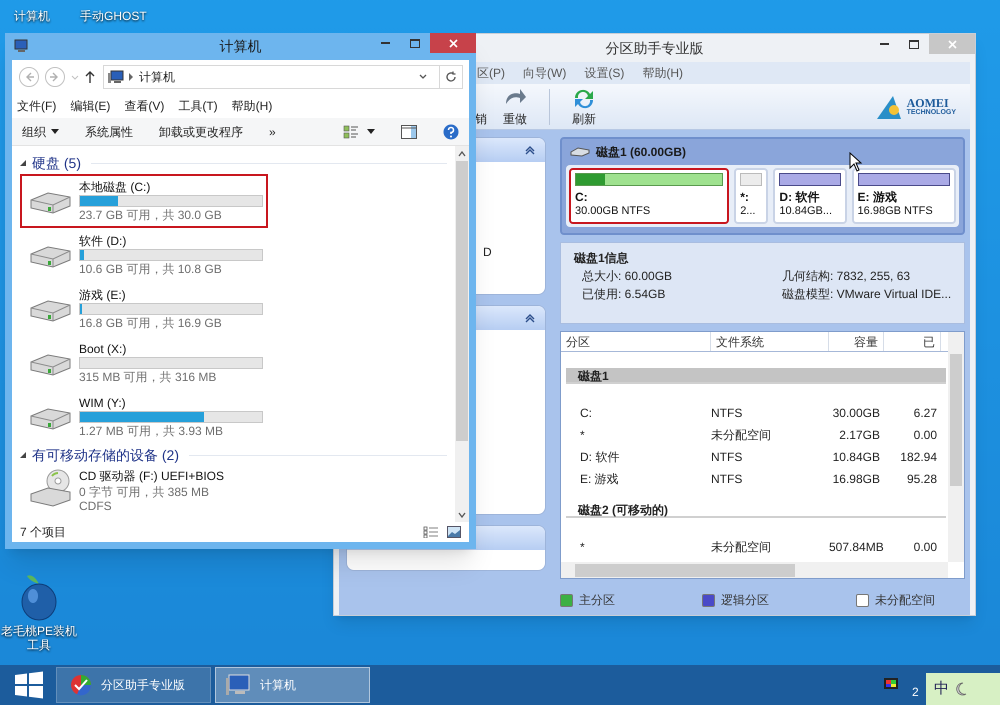 The image size is (1000, 705). What do you see at coordinates (144, 363) in the screenshot?
I see `drive-item: Boot (X:) 315 MB 可用，共 316 MB` at bounding box center [144, 363].